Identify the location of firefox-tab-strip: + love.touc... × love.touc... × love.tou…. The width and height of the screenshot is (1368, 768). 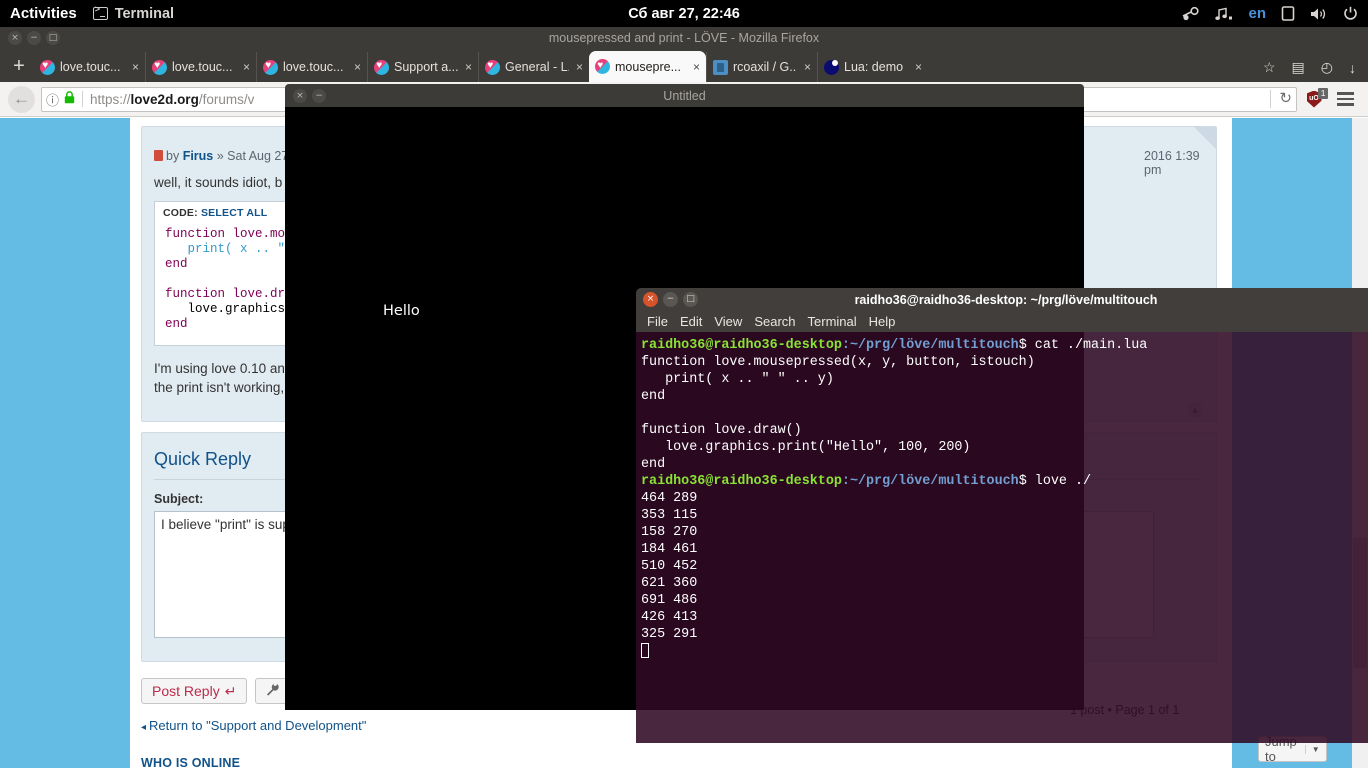
(684, 65).